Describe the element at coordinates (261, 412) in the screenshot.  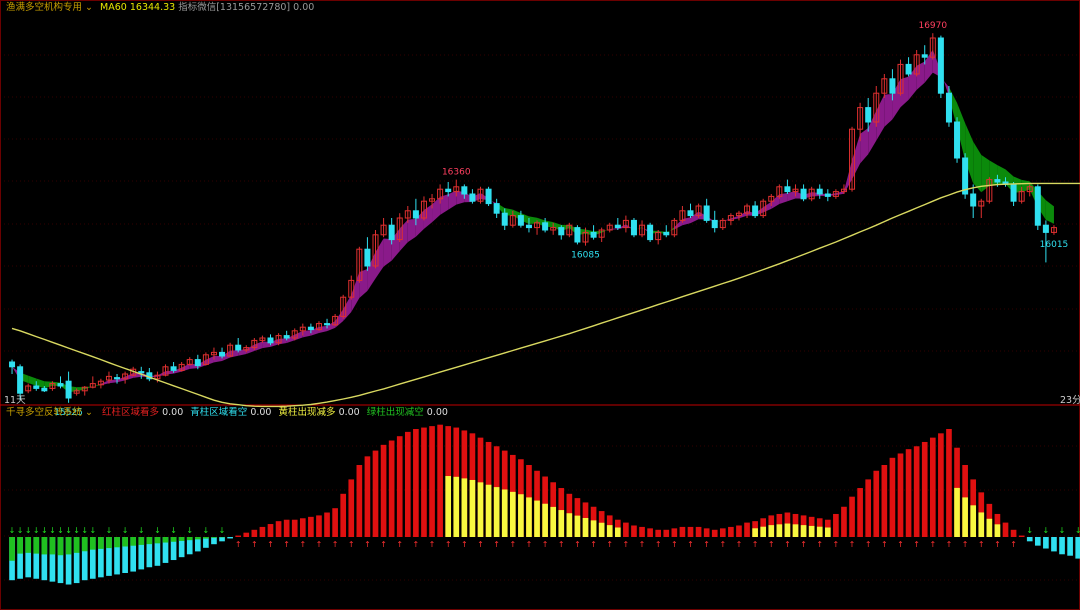
I see `cyan-value: 0.00` at that location.